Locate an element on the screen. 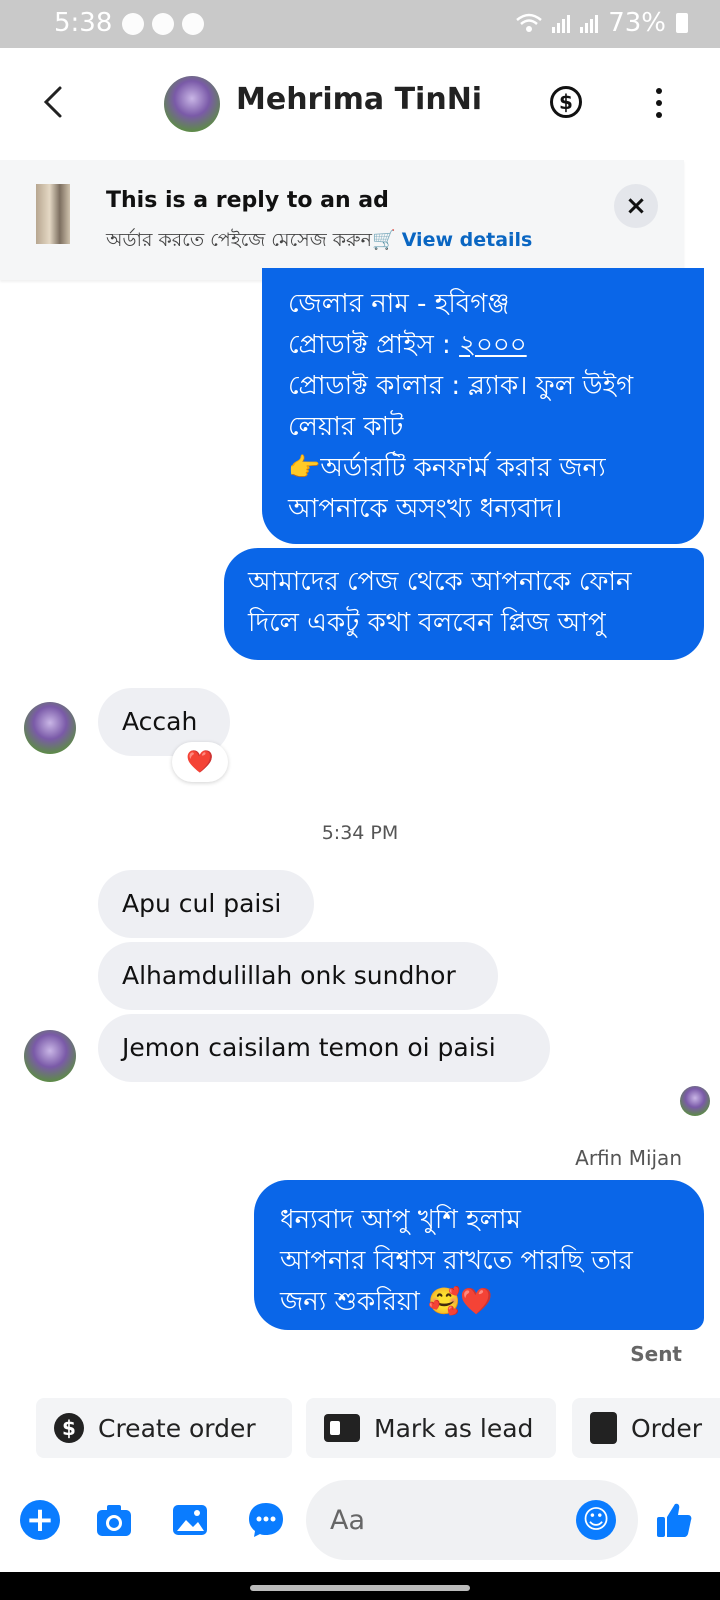 The height and width of the screenshot is (1600, 720). seen-avatar is located at coordinates (695, 1101).